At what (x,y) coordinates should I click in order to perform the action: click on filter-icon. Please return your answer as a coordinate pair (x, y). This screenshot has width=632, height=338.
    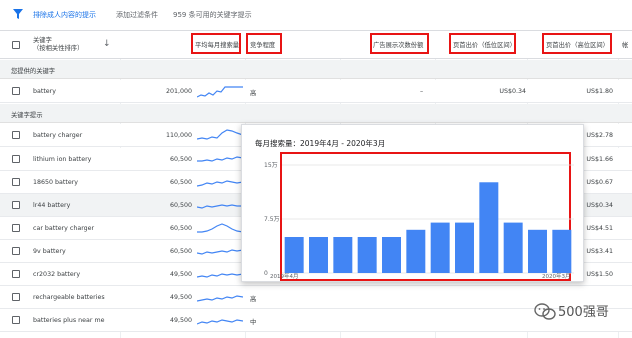
    Looking at the image, I should click on (18, 14).